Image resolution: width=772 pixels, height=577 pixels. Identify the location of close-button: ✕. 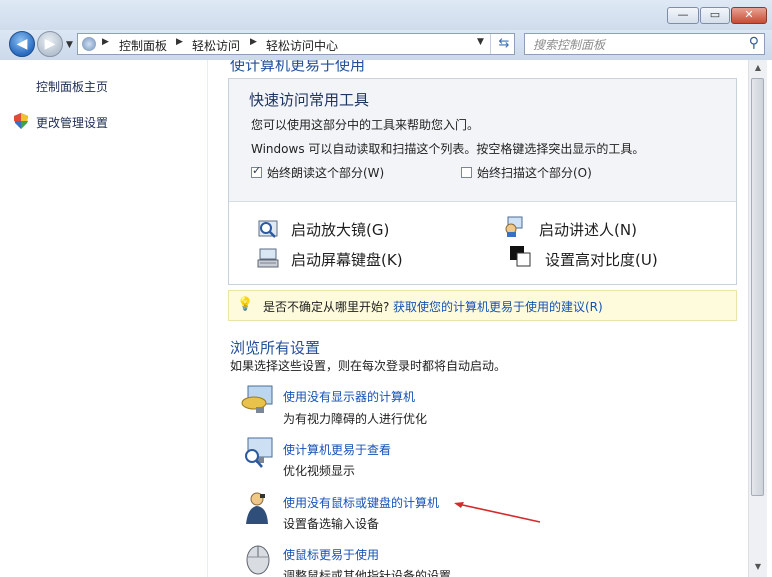
(749, 15).